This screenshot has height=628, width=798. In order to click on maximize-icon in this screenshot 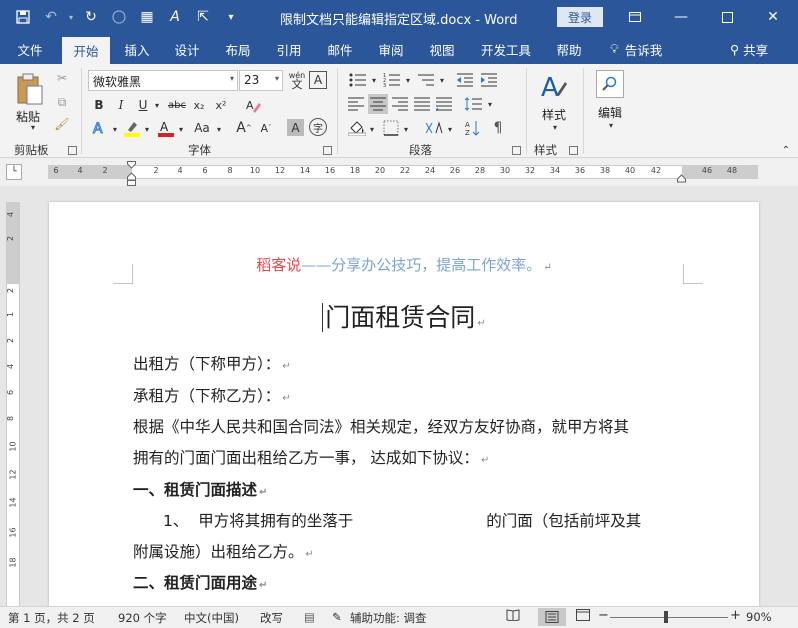, I will do `click(727, 17)`.